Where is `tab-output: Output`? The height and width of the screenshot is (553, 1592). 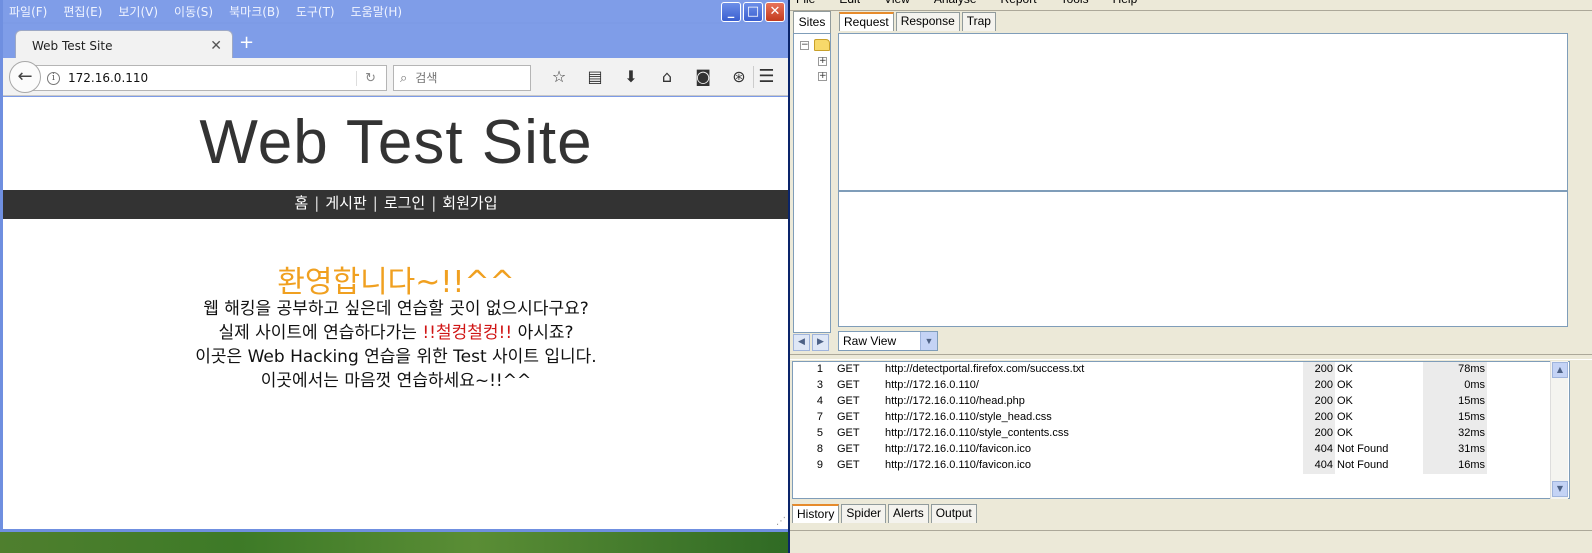 tab-output: Output is located at coordinates (953, 513).